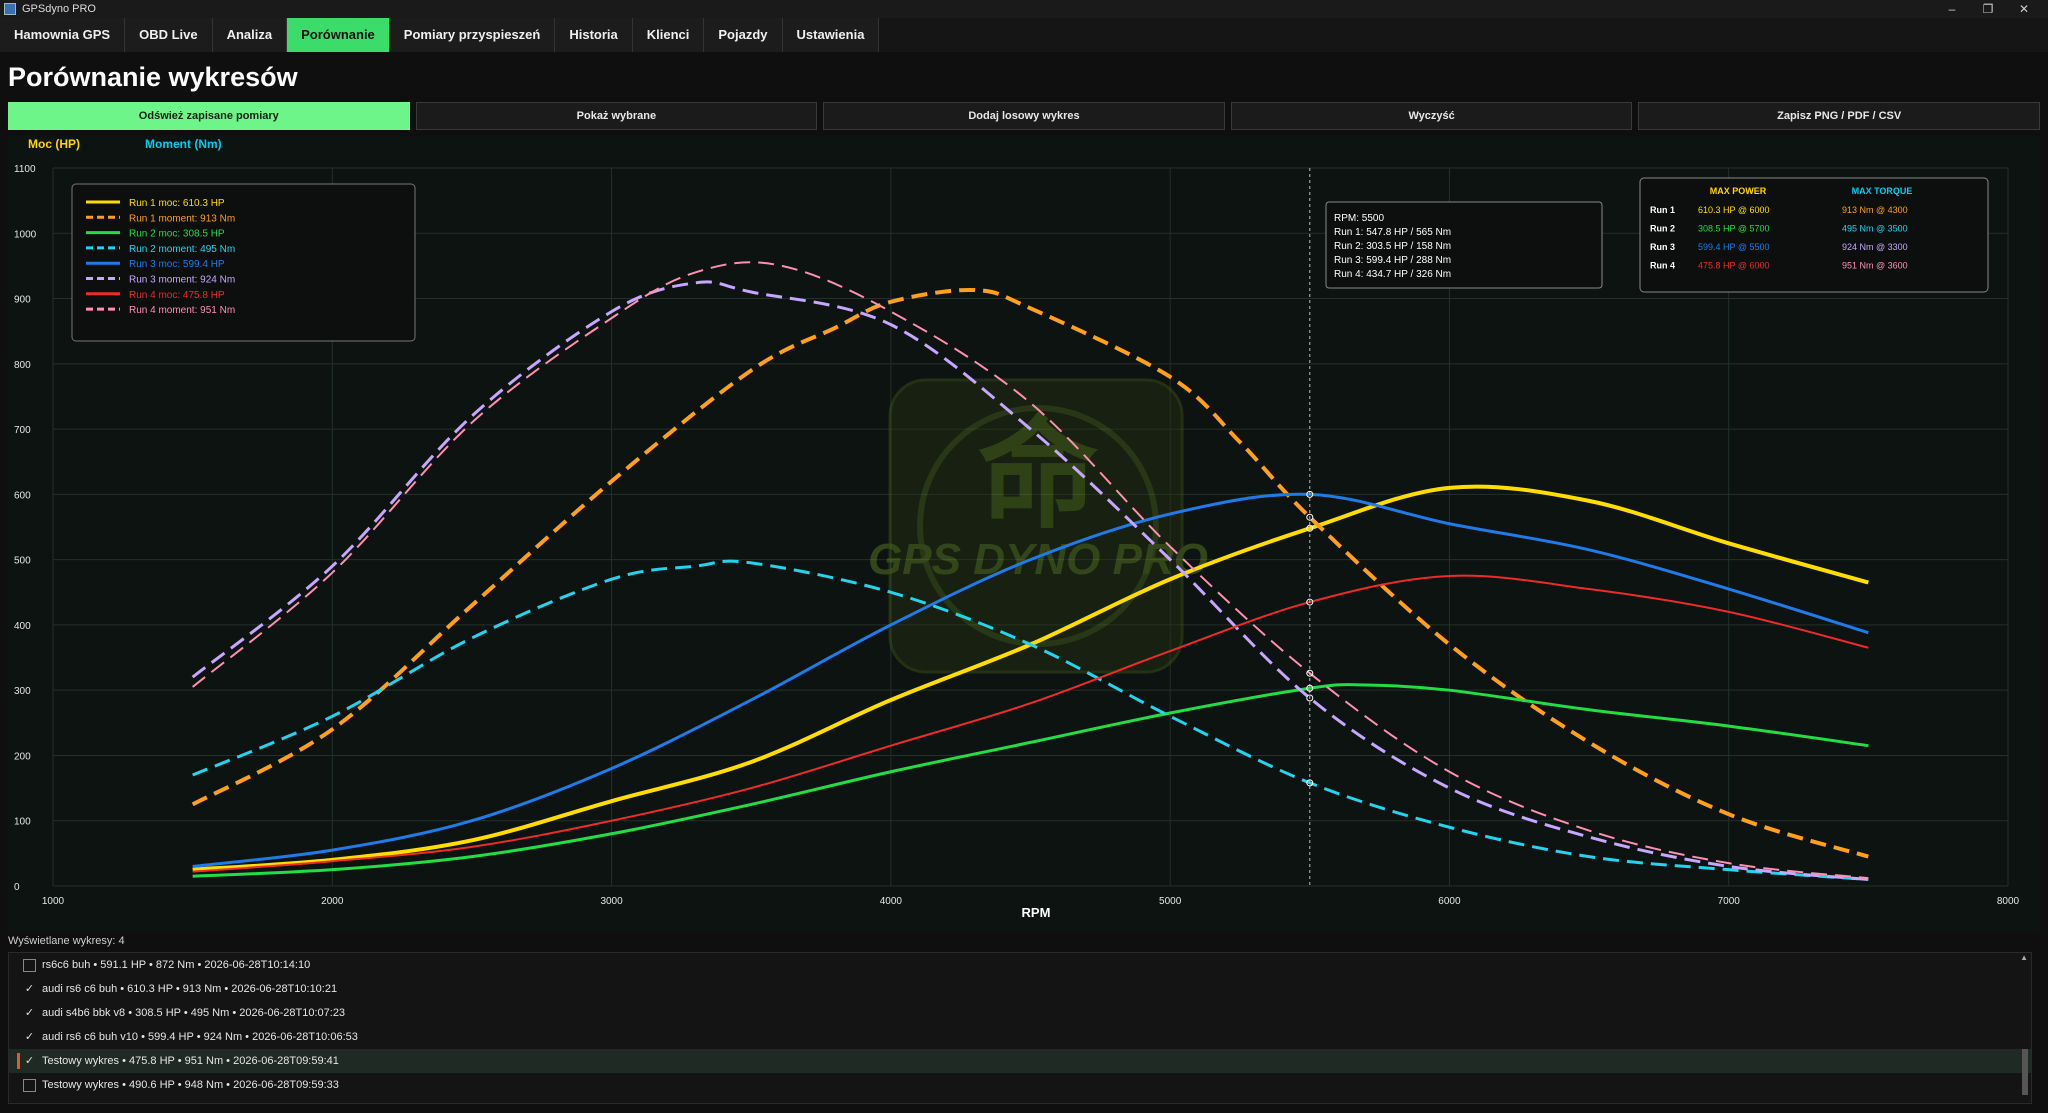  I want to click on x-tick-label: 2000, so click(332, 901).